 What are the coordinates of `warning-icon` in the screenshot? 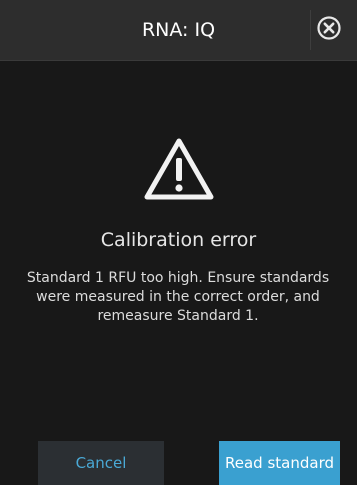 It's located at (179, 169).